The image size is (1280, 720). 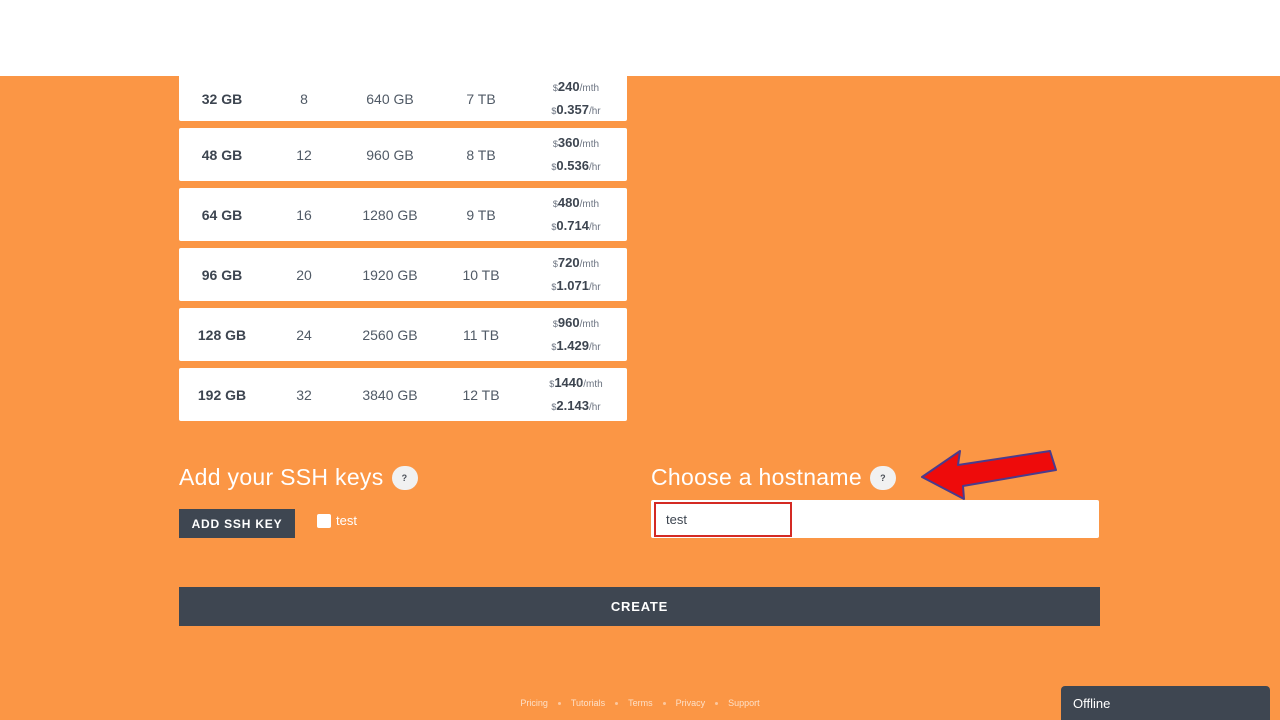 What do you see at coordinates (572, 109) in the screenshot?
I see `price-hour-value: 0.357` at bounding box center [572, 109].